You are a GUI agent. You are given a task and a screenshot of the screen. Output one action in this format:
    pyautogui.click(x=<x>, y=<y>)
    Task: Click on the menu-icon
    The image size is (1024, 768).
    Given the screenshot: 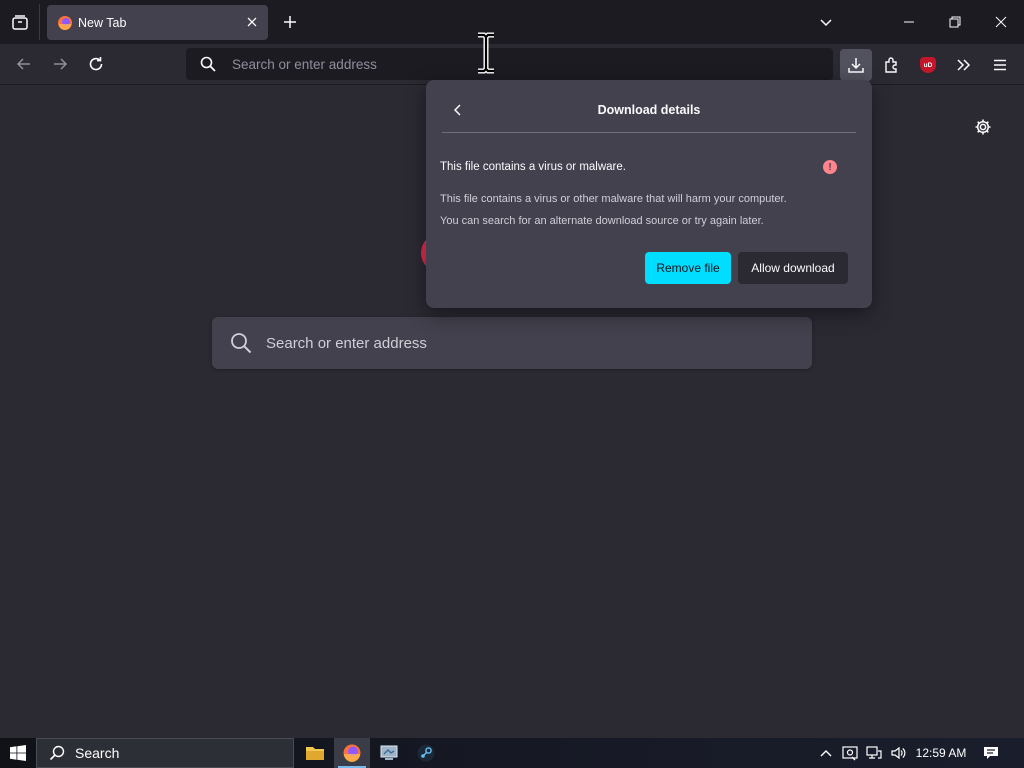 What is the action you would take?
    pyautogui.click(x=1000, y=65)
    